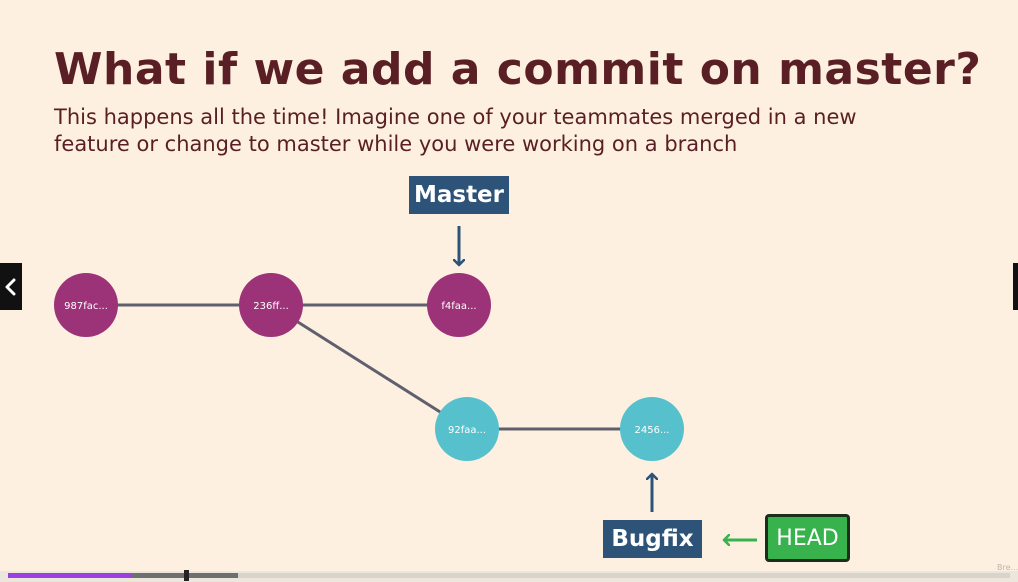 The height and width of the screenshot is (582, 1018). Describe the element at coordinates (807, 538) in the screenshot. I see `head-pointer-label: HEAD` at that location.